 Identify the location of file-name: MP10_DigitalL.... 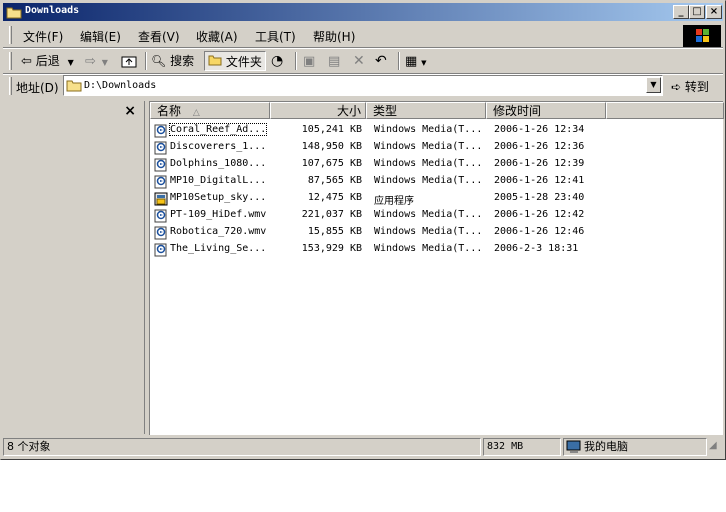
(218, 180).